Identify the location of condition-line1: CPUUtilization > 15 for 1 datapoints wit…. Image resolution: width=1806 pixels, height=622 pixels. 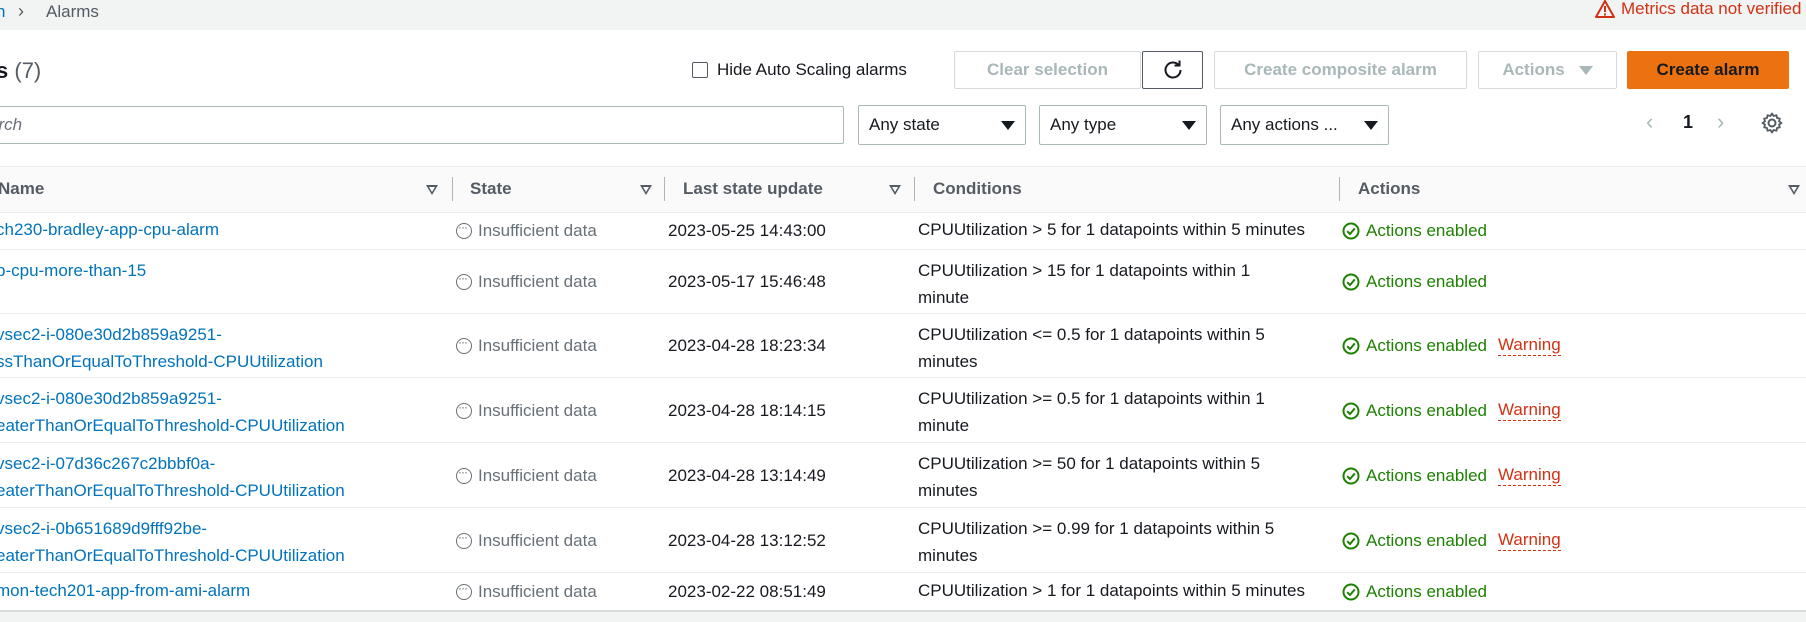
(1084, 270).